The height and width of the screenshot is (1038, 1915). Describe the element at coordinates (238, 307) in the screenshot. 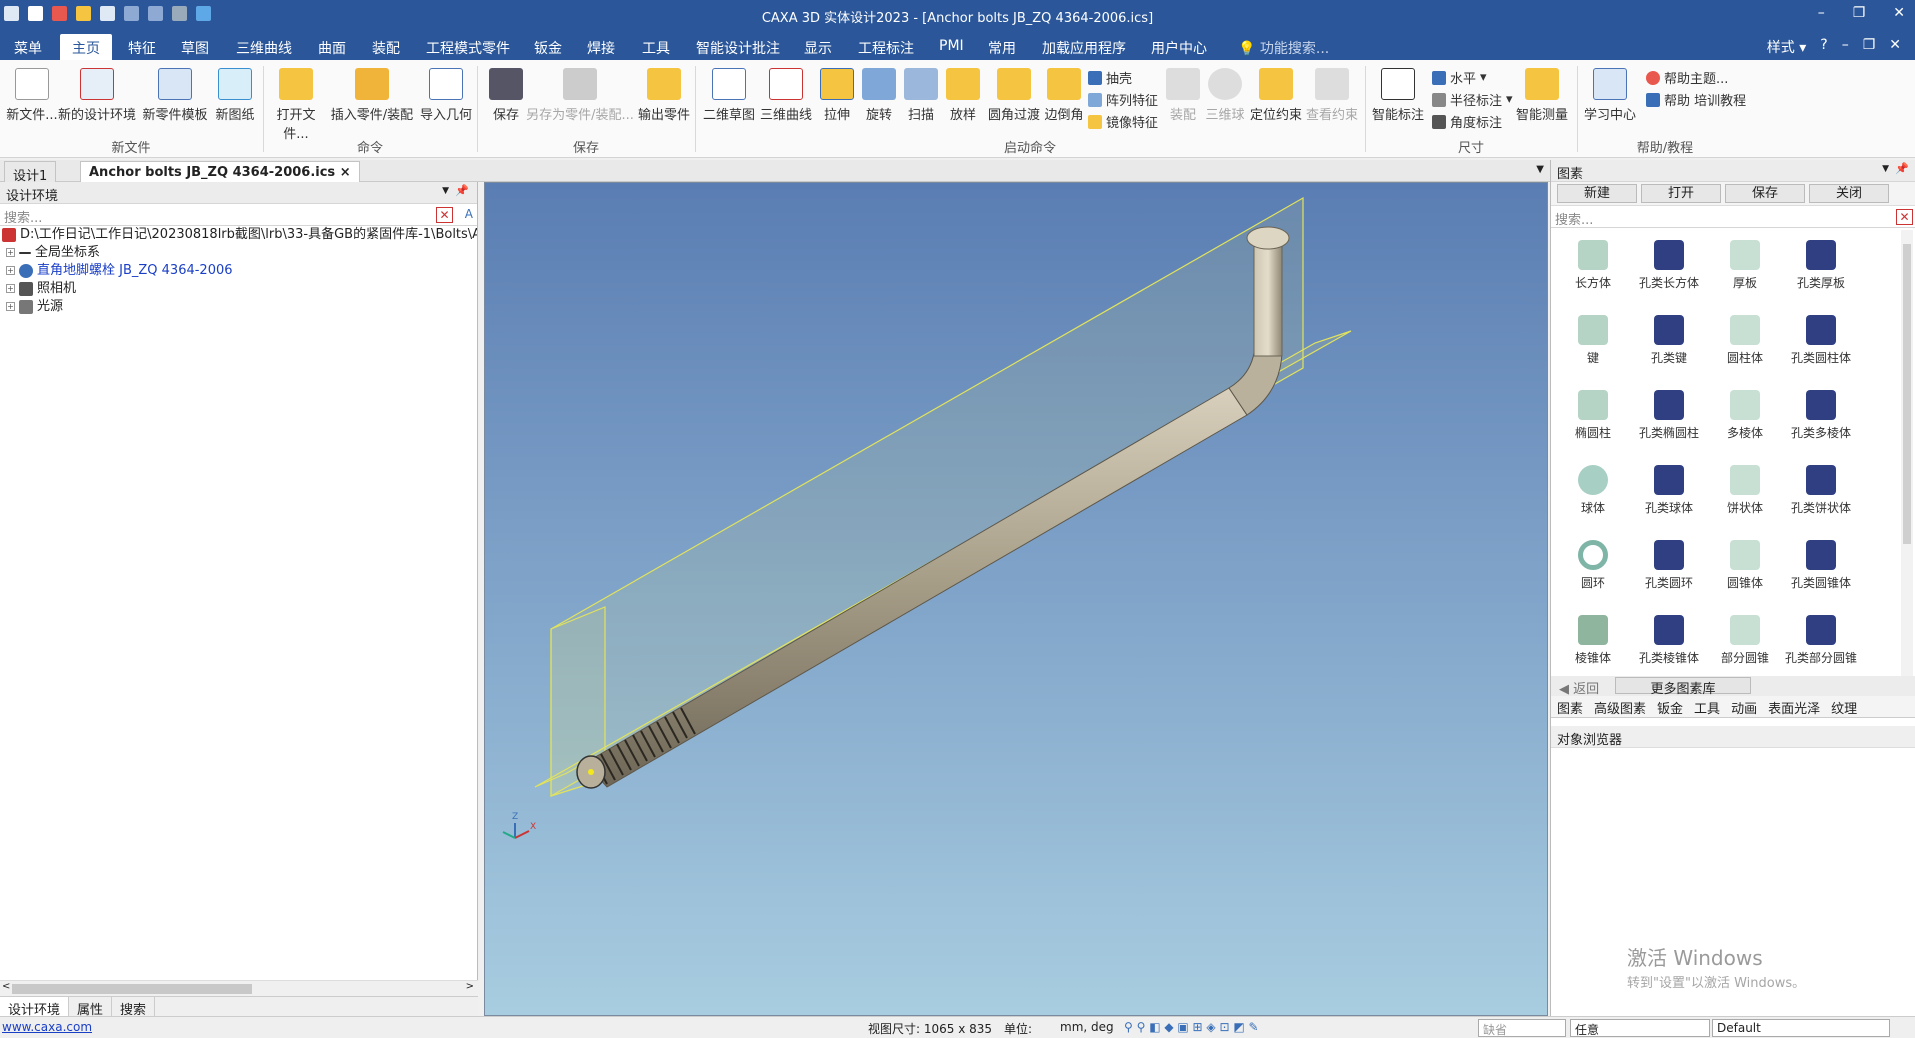

I see `tree-item-light: + 光源` at that location.